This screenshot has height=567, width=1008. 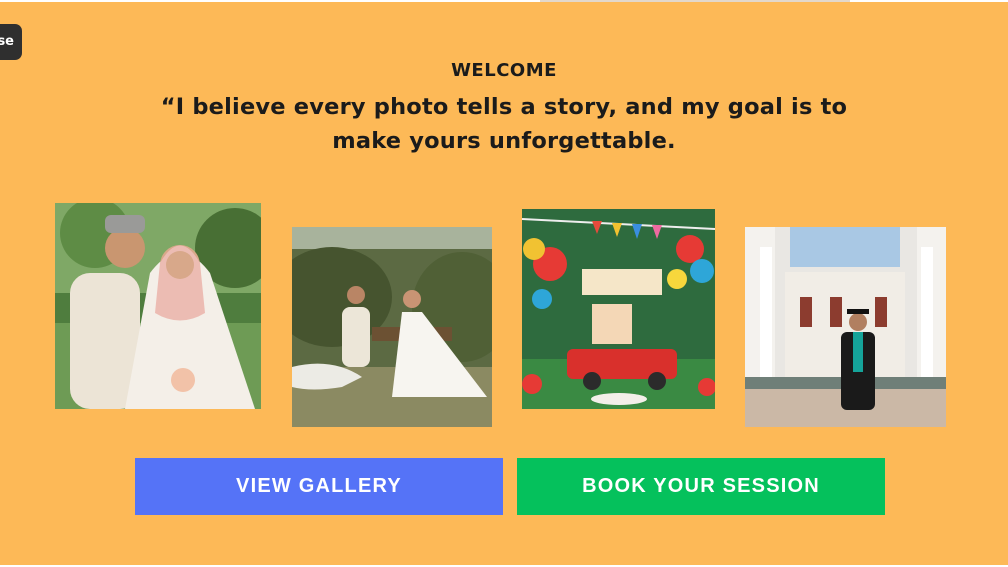 I want to click on close-button: se, so click(x=11, y=42).